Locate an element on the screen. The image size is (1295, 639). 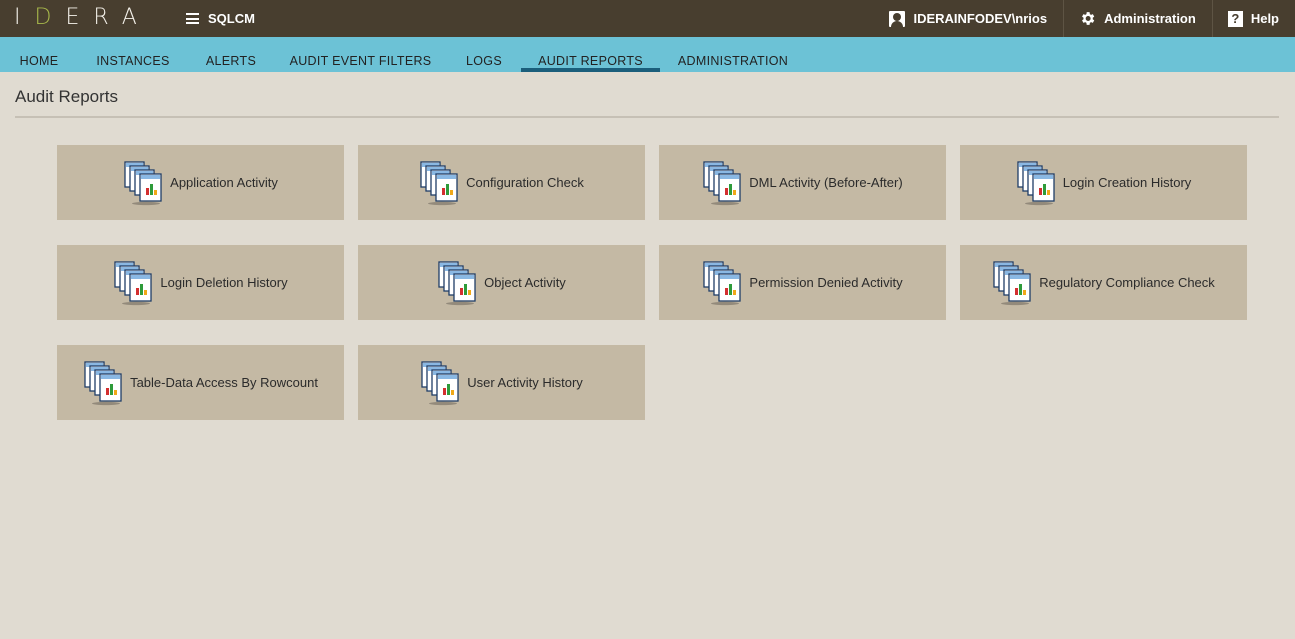
report-label: Object Activity is located at coordinates (525, 282).